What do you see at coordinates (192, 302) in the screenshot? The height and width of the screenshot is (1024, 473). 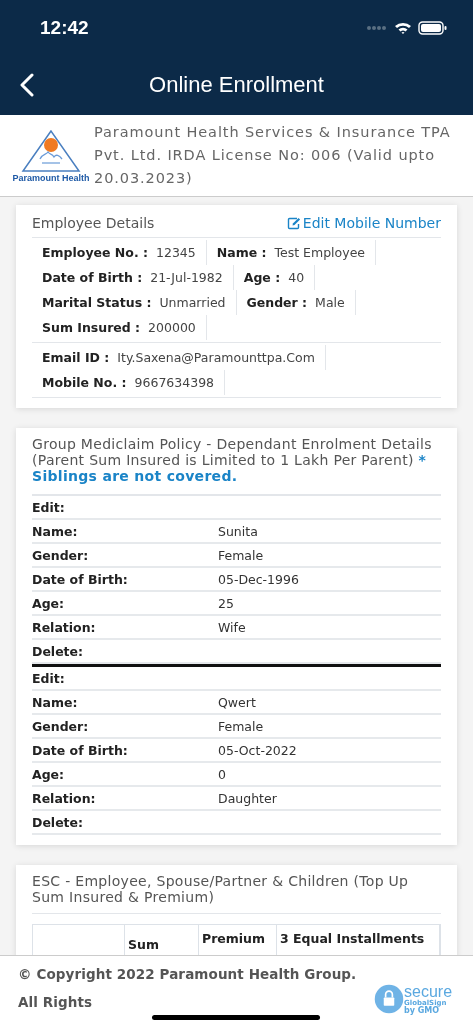 I see `field-value: Unmarried` at bounding box center [192, 302].